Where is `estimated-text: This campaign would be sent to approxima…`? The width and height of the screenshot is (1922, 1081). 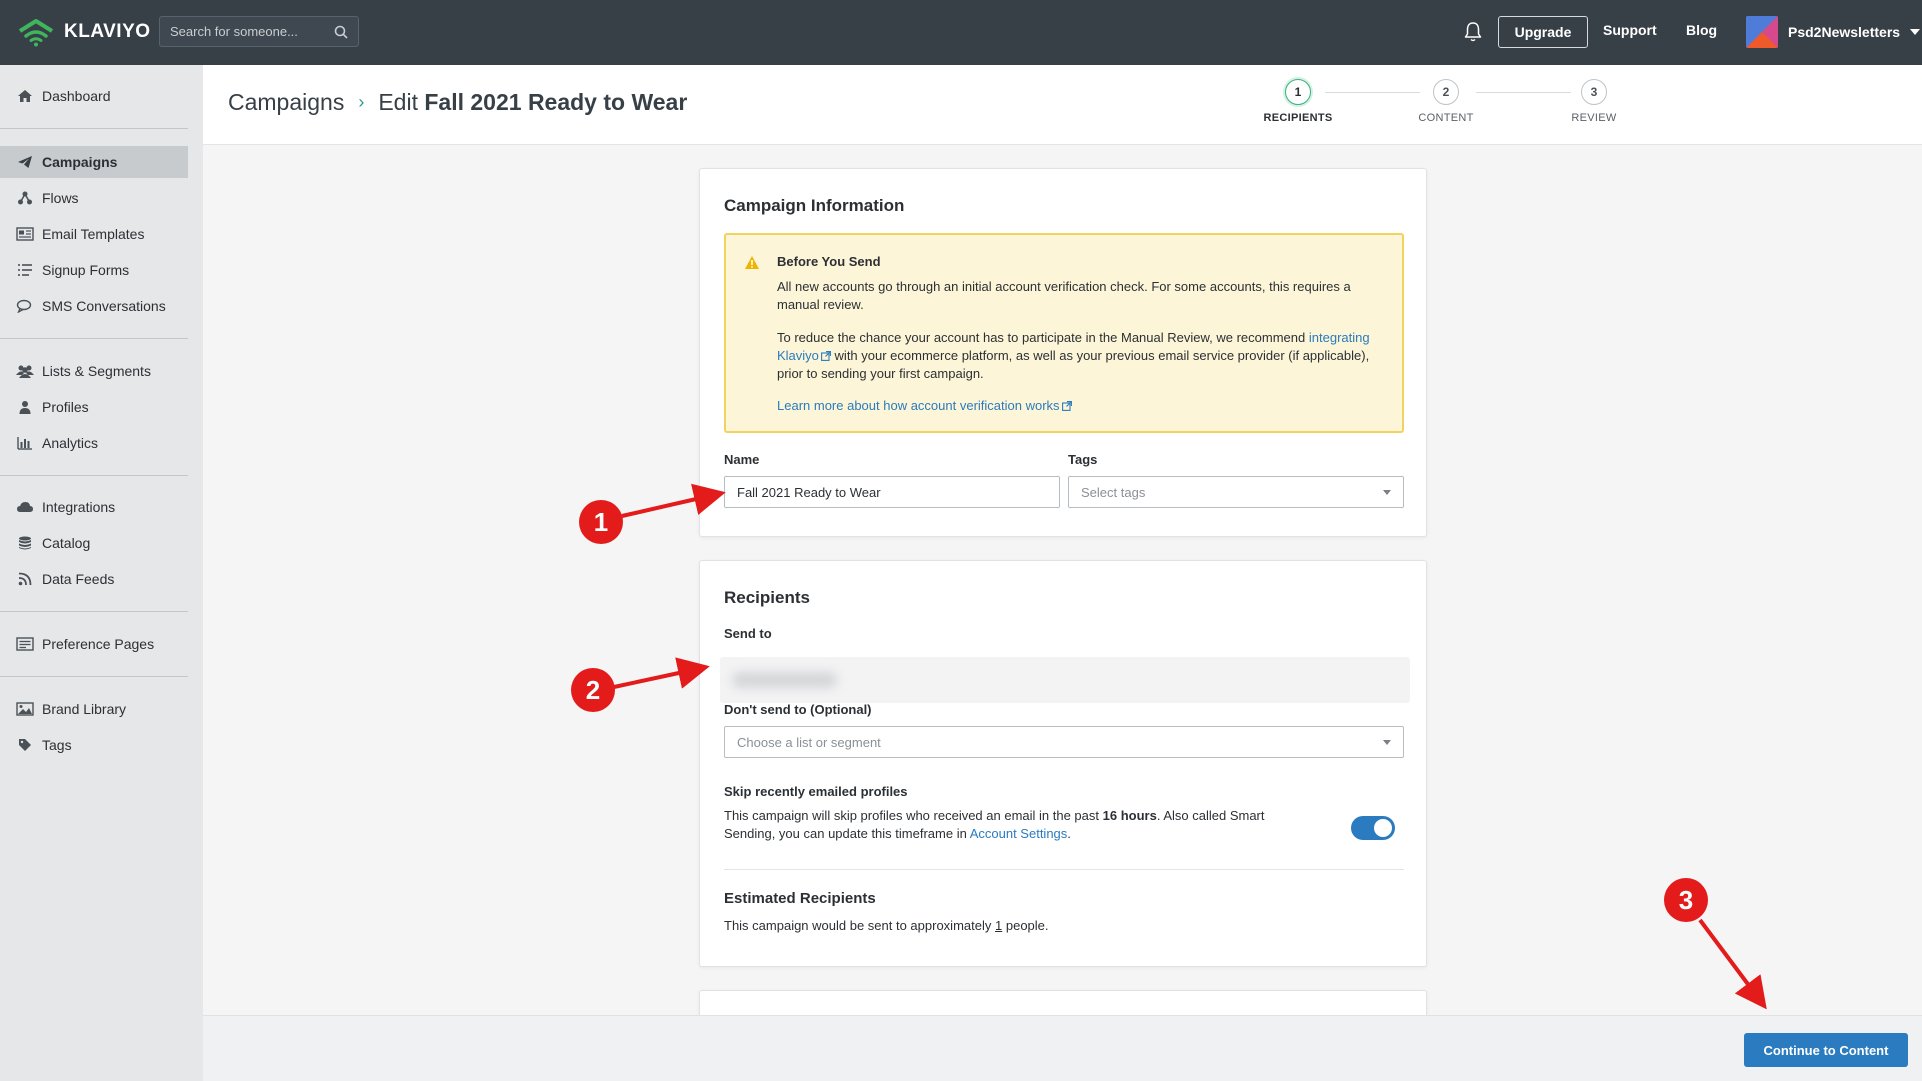
estimated-text: This campaign would be sent to approxima… is located at coordinates (858, 925).